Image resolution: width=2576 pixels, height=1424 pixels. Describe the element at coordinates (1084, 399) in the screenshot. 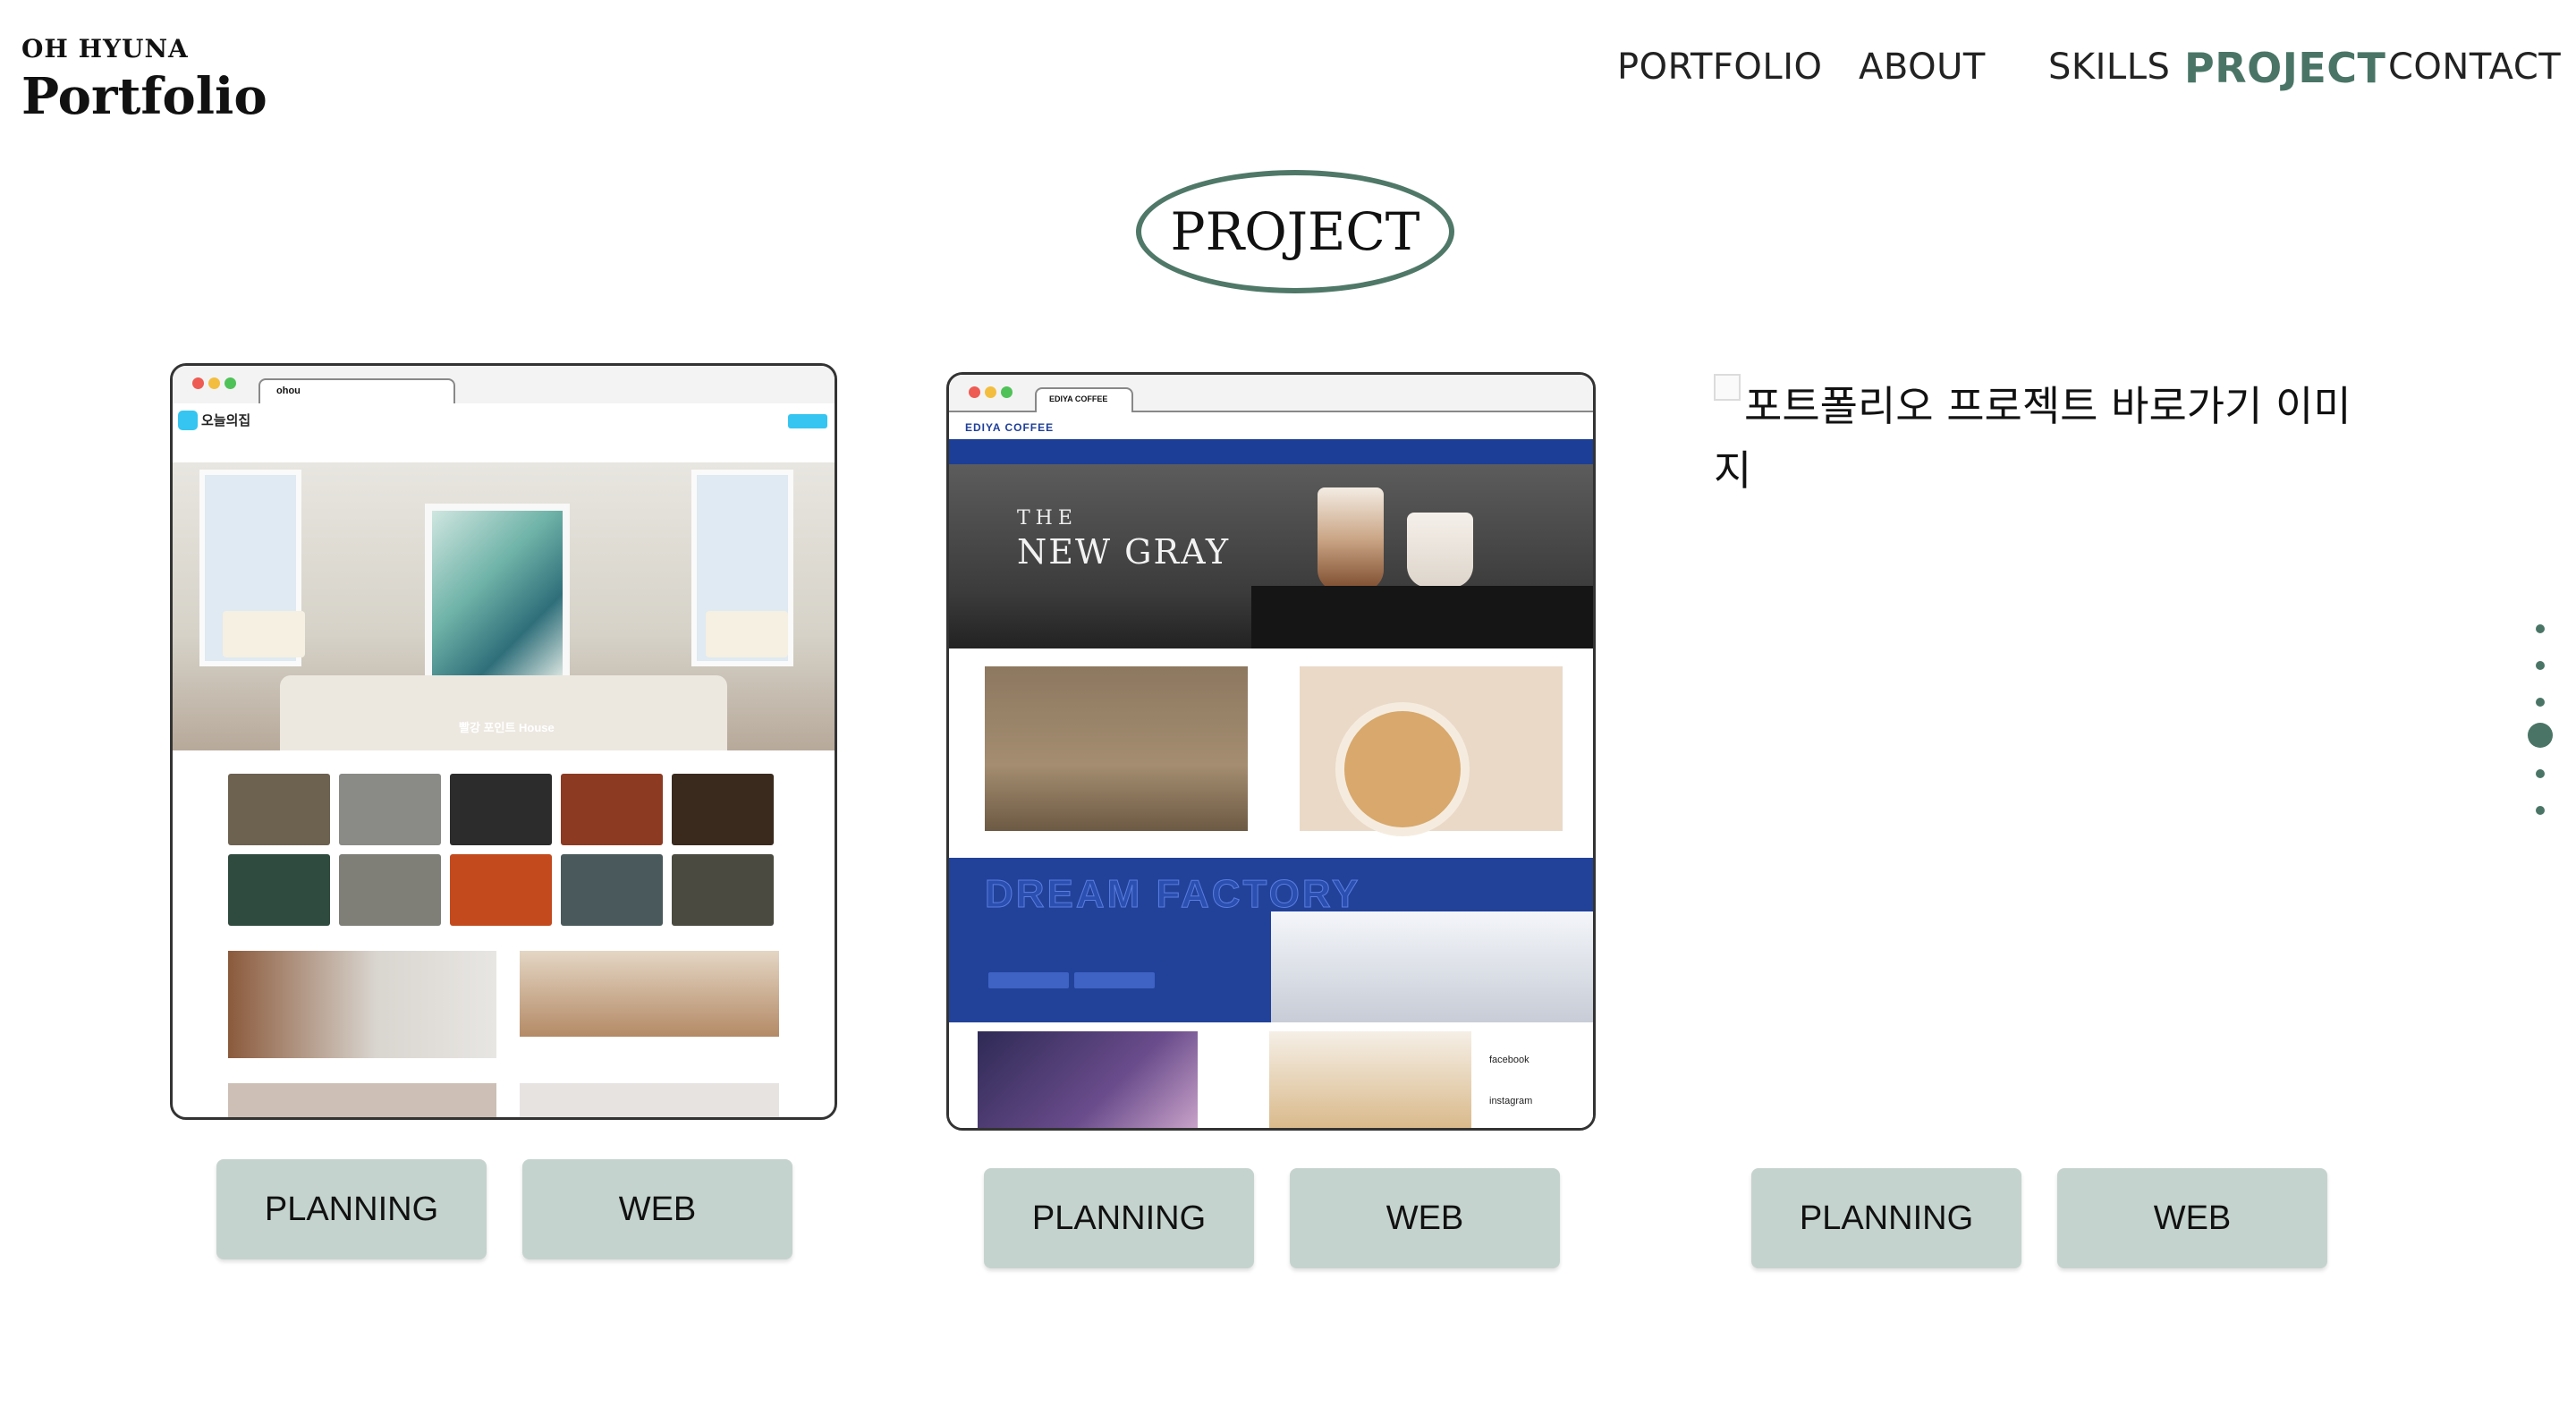

I see `browser-tab: EDIYA COFFEE` at that location.